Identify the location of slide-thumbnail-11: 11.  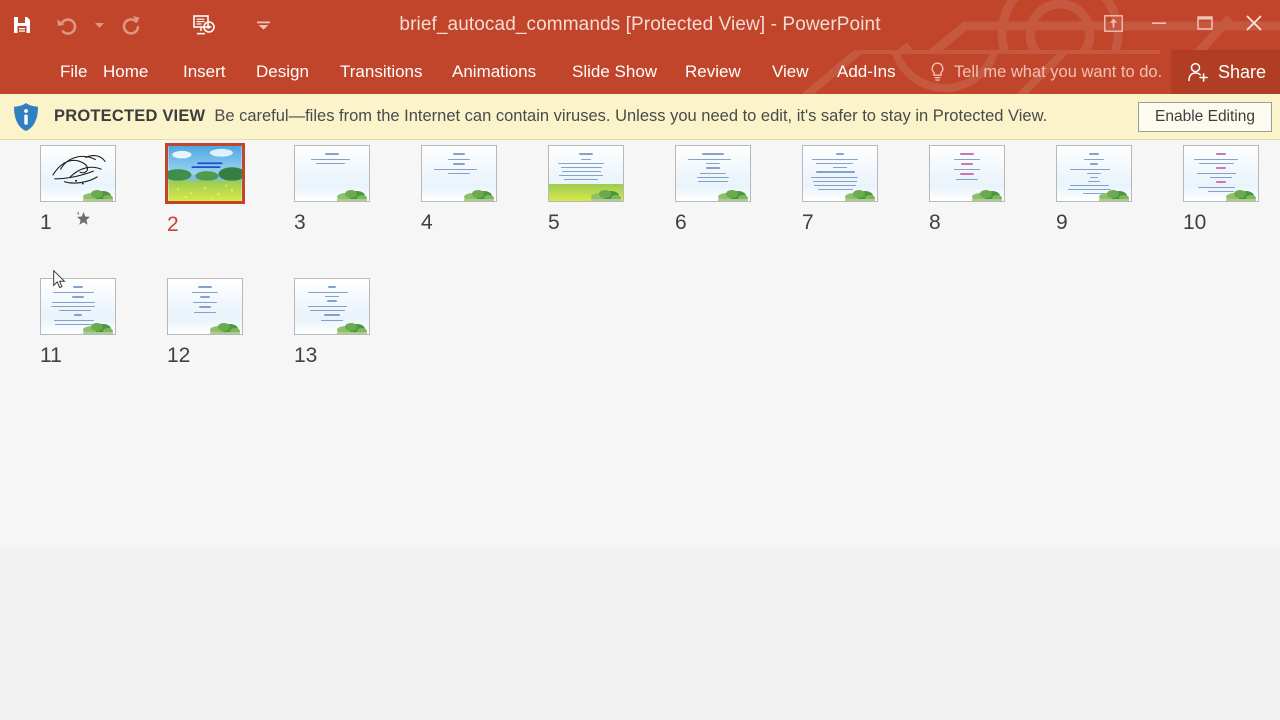
(100, 323).